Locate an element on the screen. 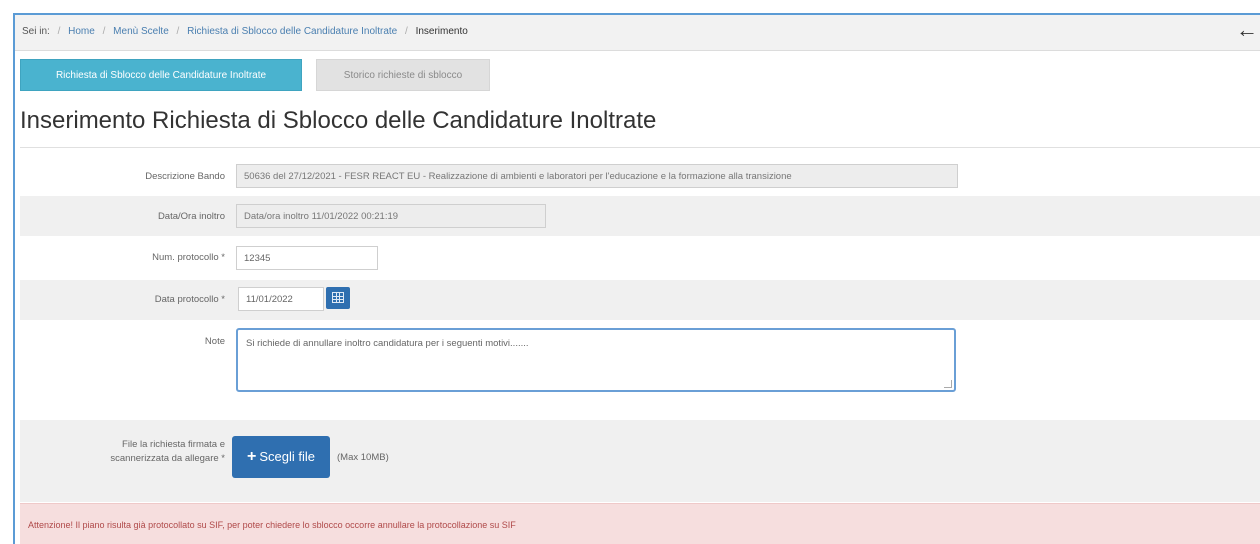  num-protocollo-label: Num. protocollo * is located at coordinates (188, 257).